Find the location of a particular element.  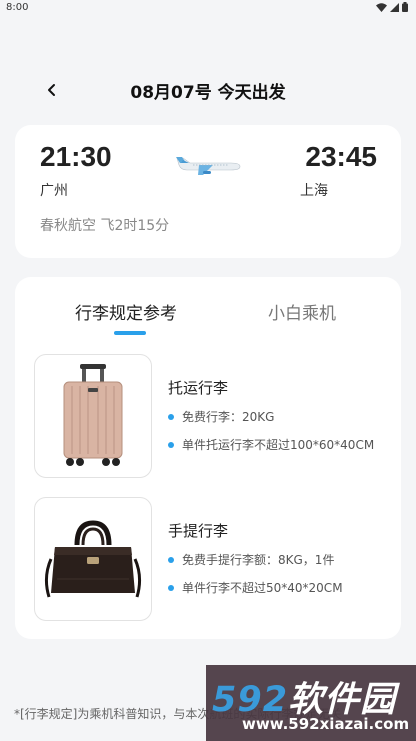

active-tab-indicator is located at coordinates (130, 333).